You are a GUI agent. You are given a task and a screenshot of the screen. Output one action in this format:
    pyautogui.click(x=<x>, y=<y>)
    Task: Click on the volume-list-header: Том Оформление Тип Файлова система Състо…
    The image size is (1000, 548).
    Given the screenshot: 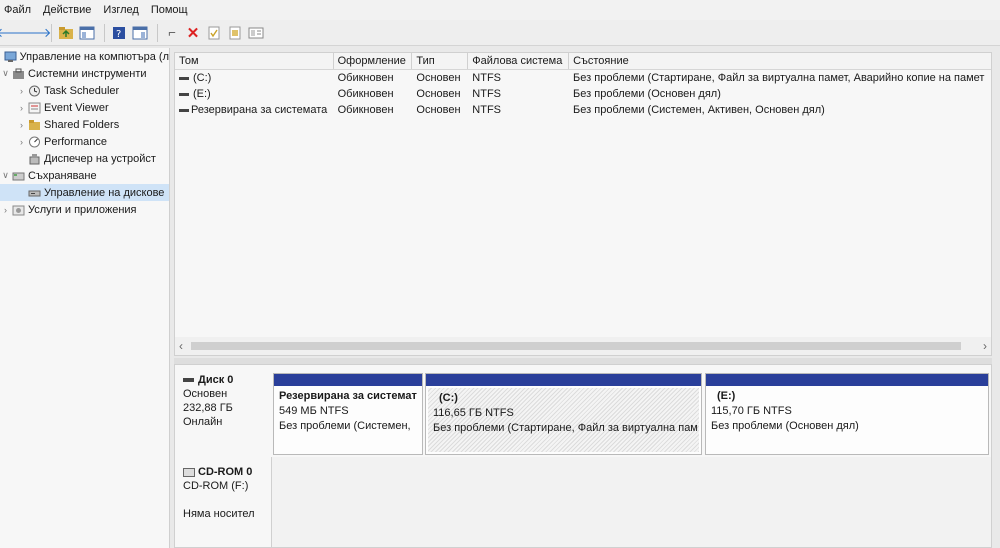 What is the action you would take?
    pyautogui.click(x=583, y=61)
    